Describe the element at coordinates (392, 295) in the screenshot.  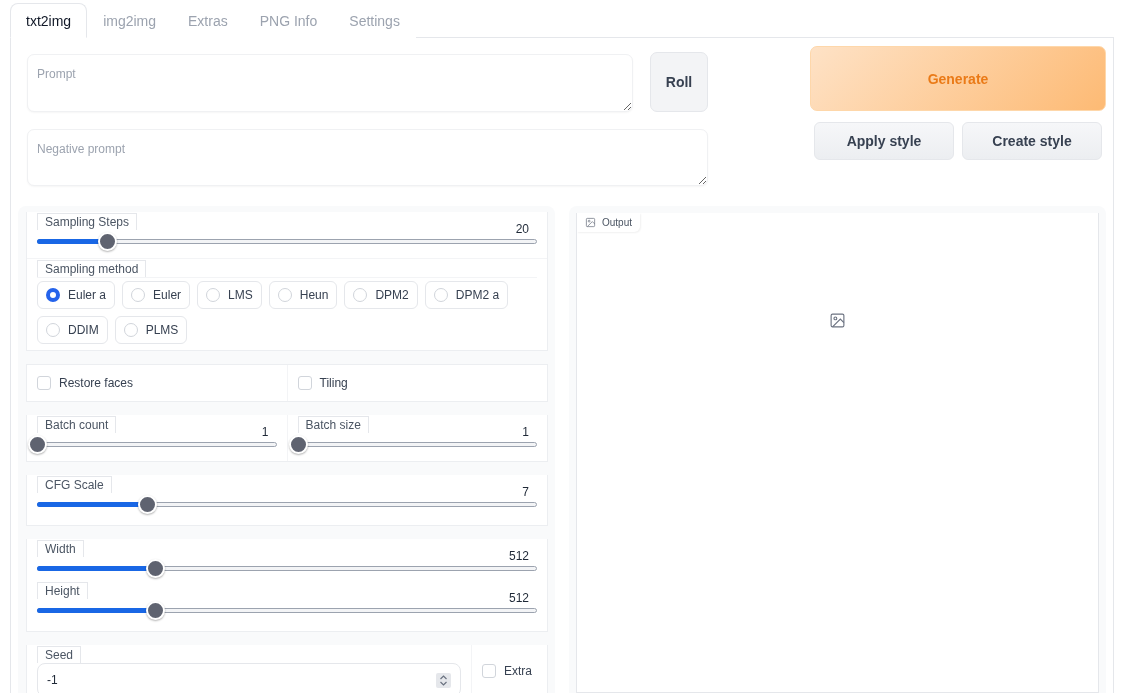
I see `radio-label: DPM2` at that location.